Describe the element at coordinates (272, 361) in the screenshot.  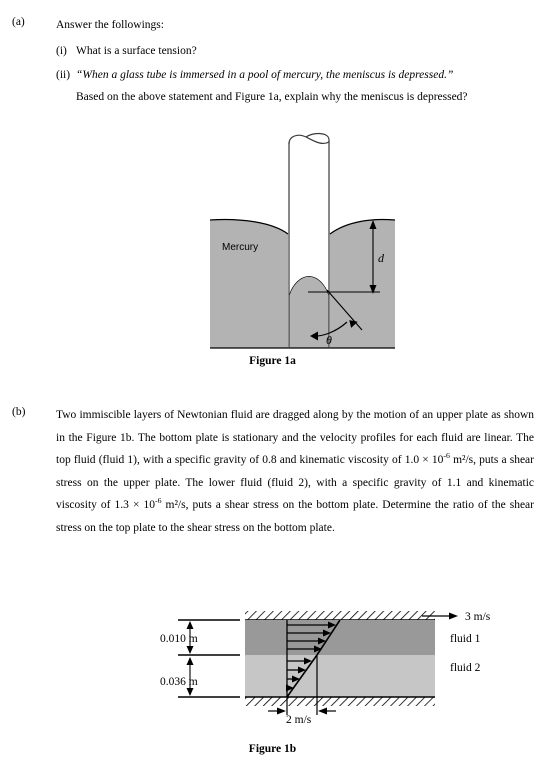
I see `figure-1a-caption: Figure 1a` at that location.